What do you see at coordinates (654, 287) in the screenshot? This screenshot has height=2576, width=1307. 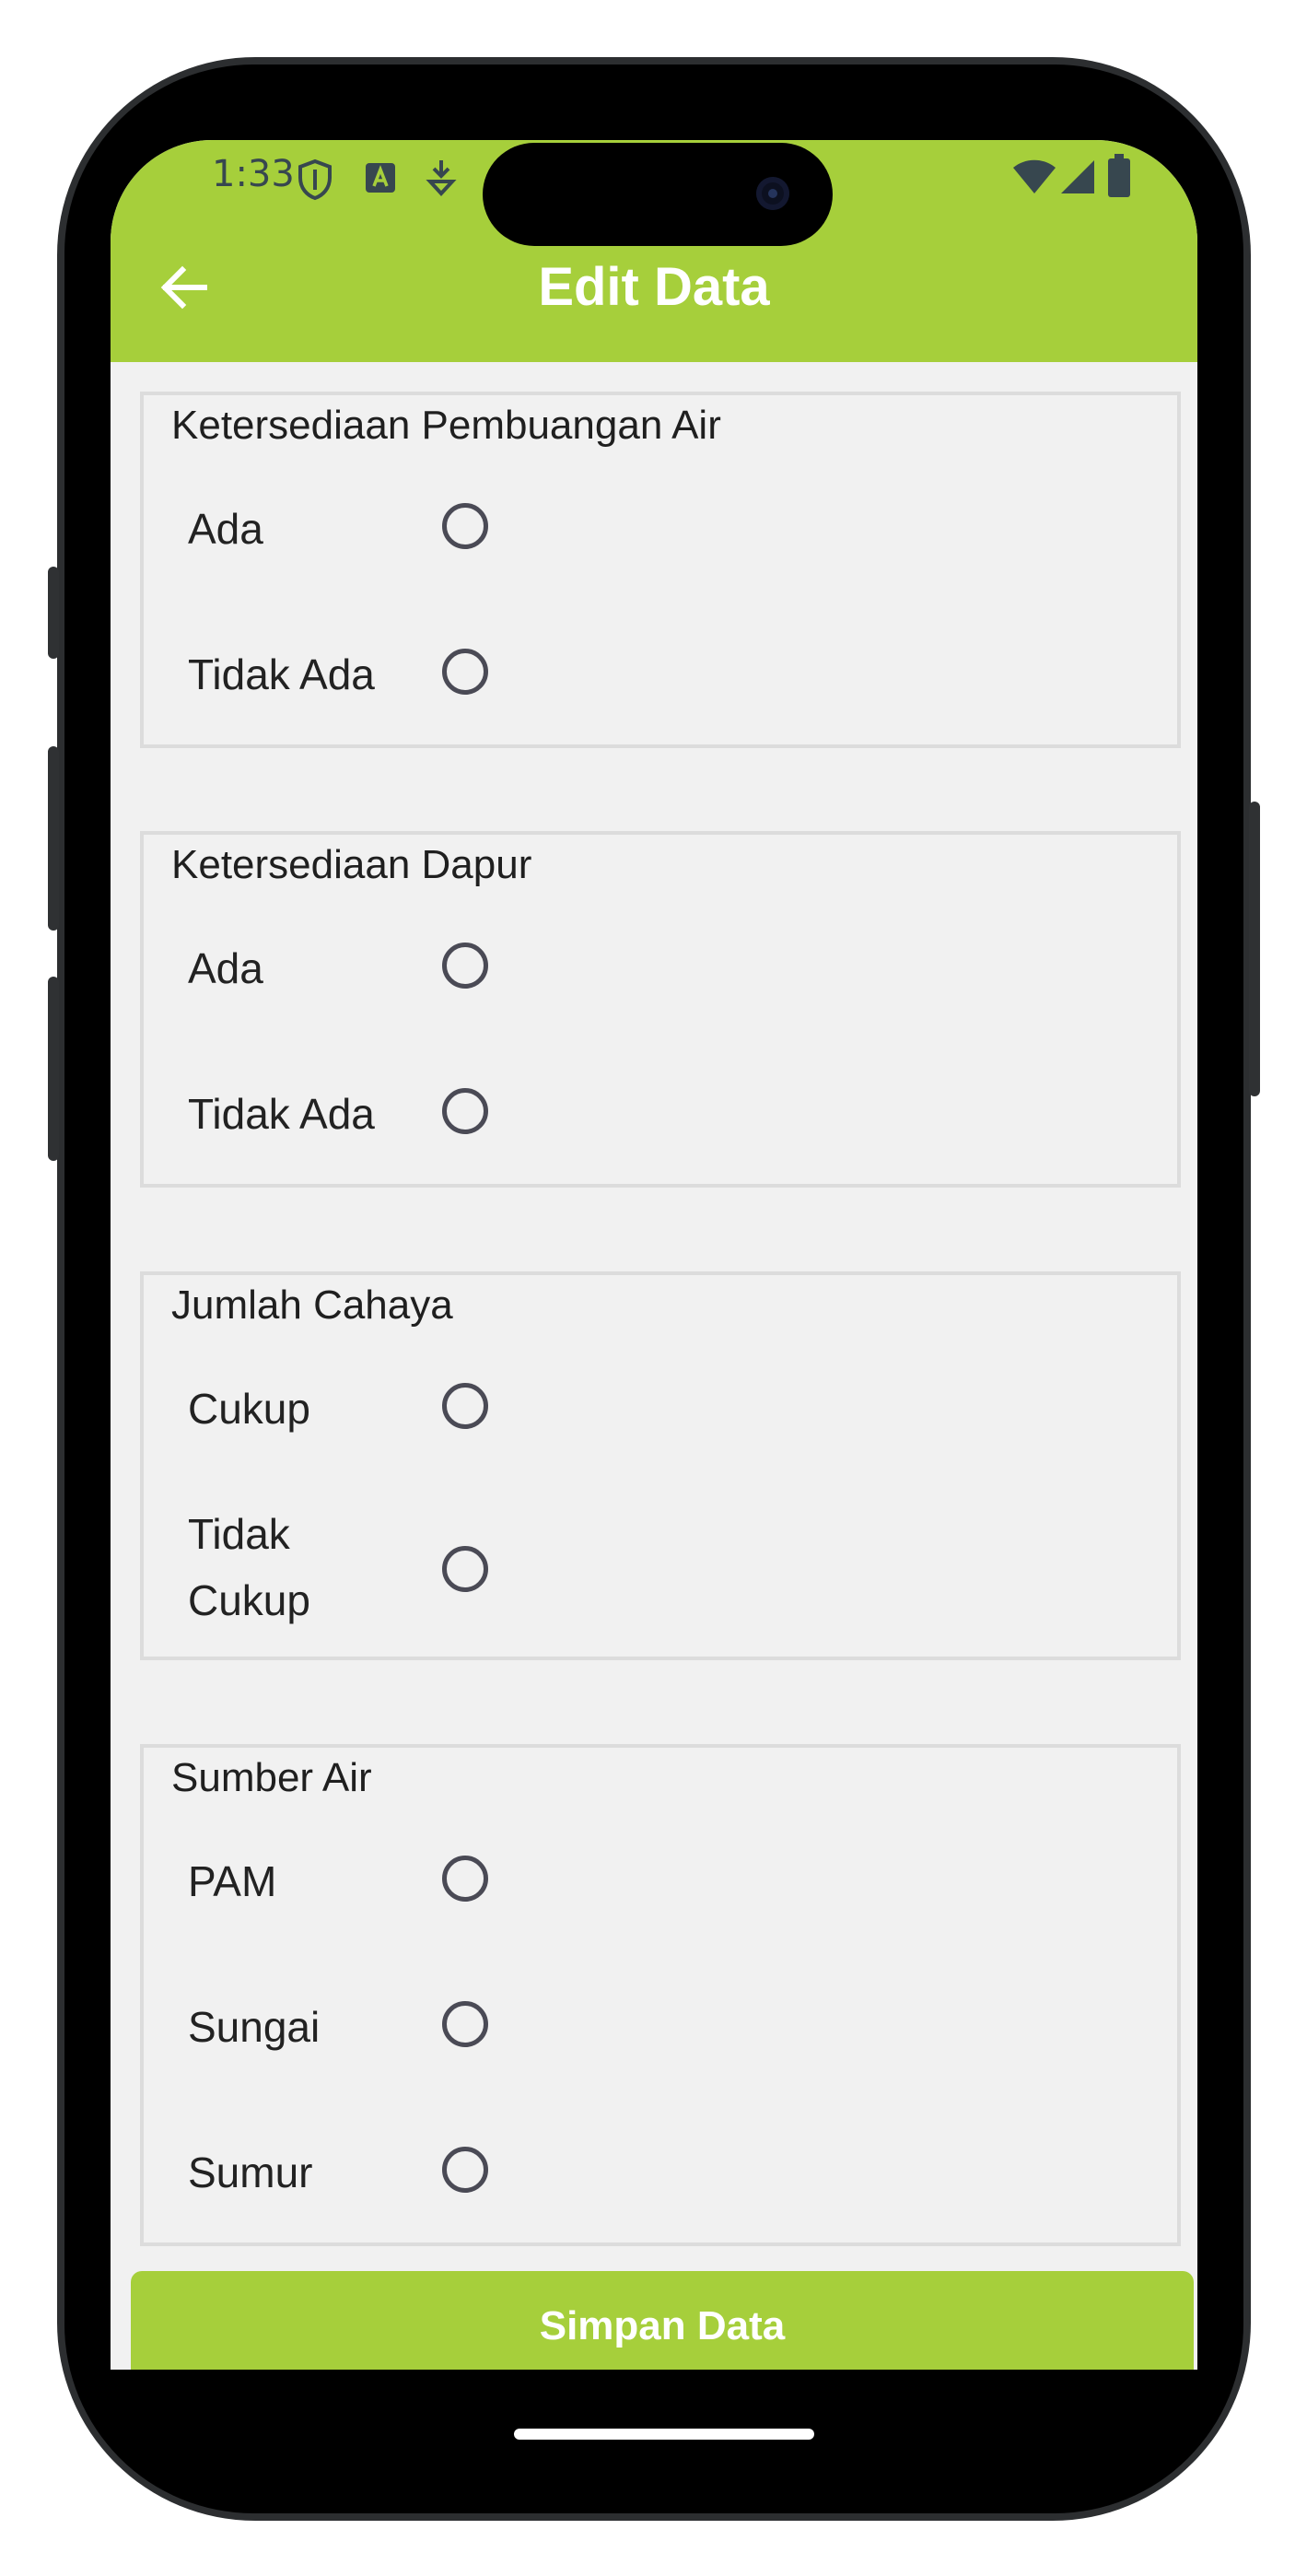 I see `page-title: Edit Data` at bounding box center [654, 287].